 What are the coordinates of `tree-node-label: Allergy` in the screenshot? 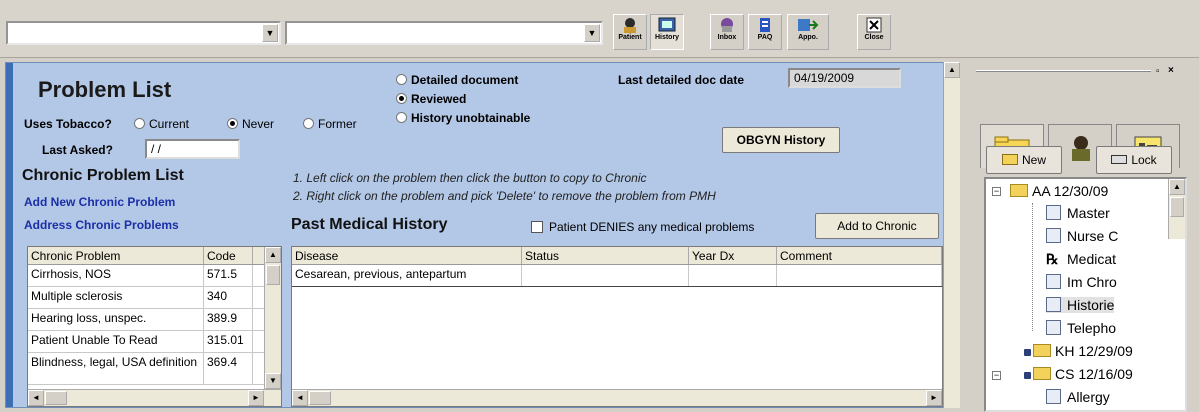 It's located at (1088, 397).